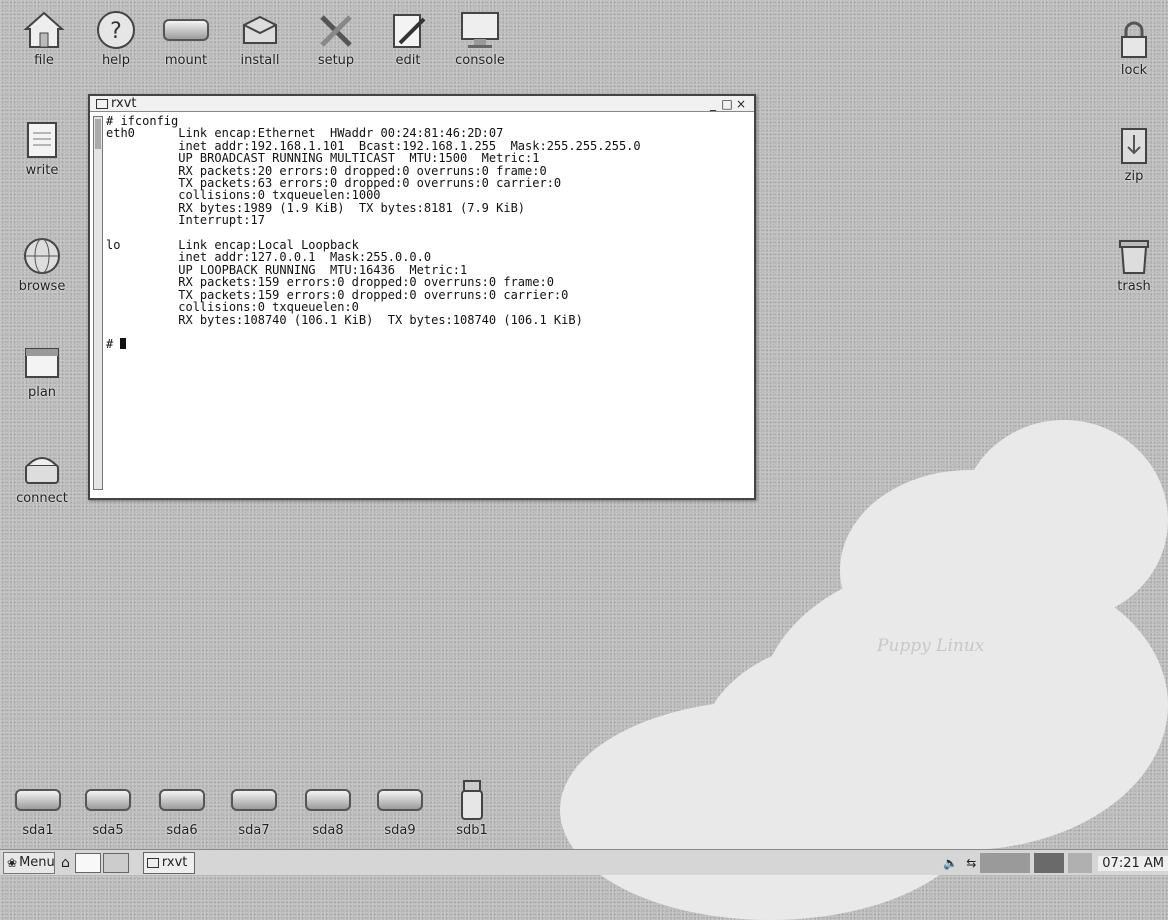  I want to click on package-icon, so click(260, 30).